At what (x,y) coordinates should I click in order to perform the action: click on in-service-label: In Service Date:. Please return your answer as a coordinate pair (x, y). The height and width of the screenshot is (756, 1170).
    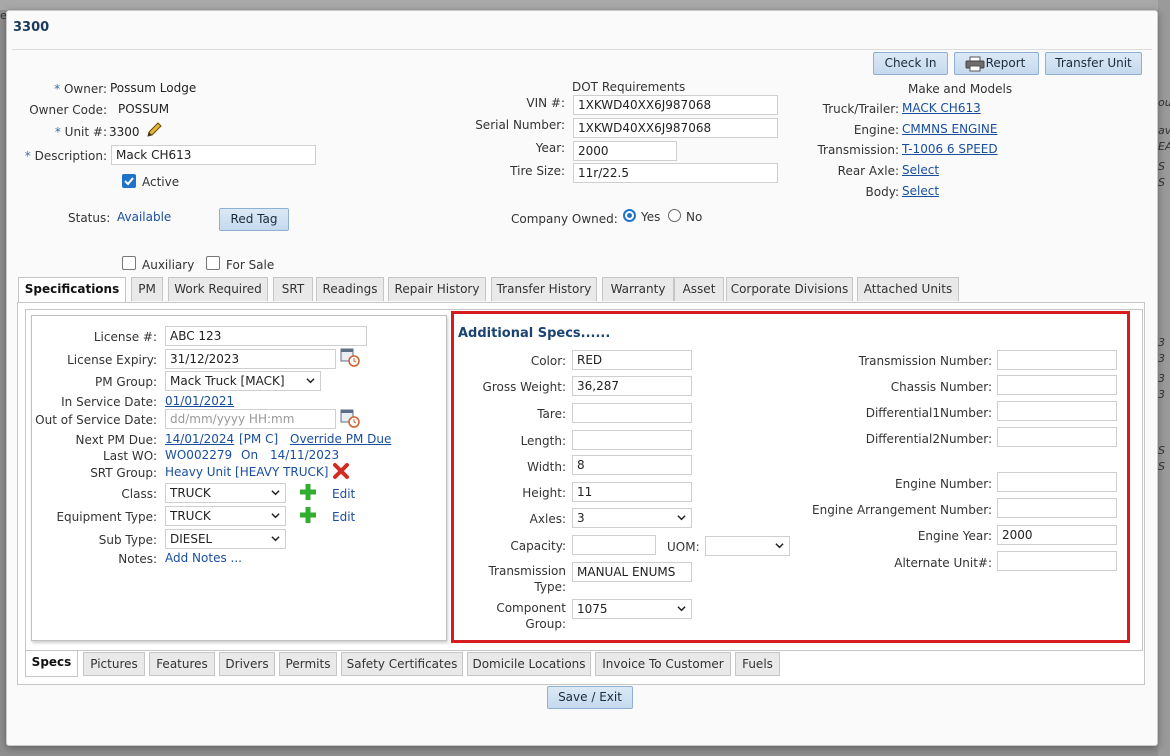
    Looking at the image, I should click on (109, 402).